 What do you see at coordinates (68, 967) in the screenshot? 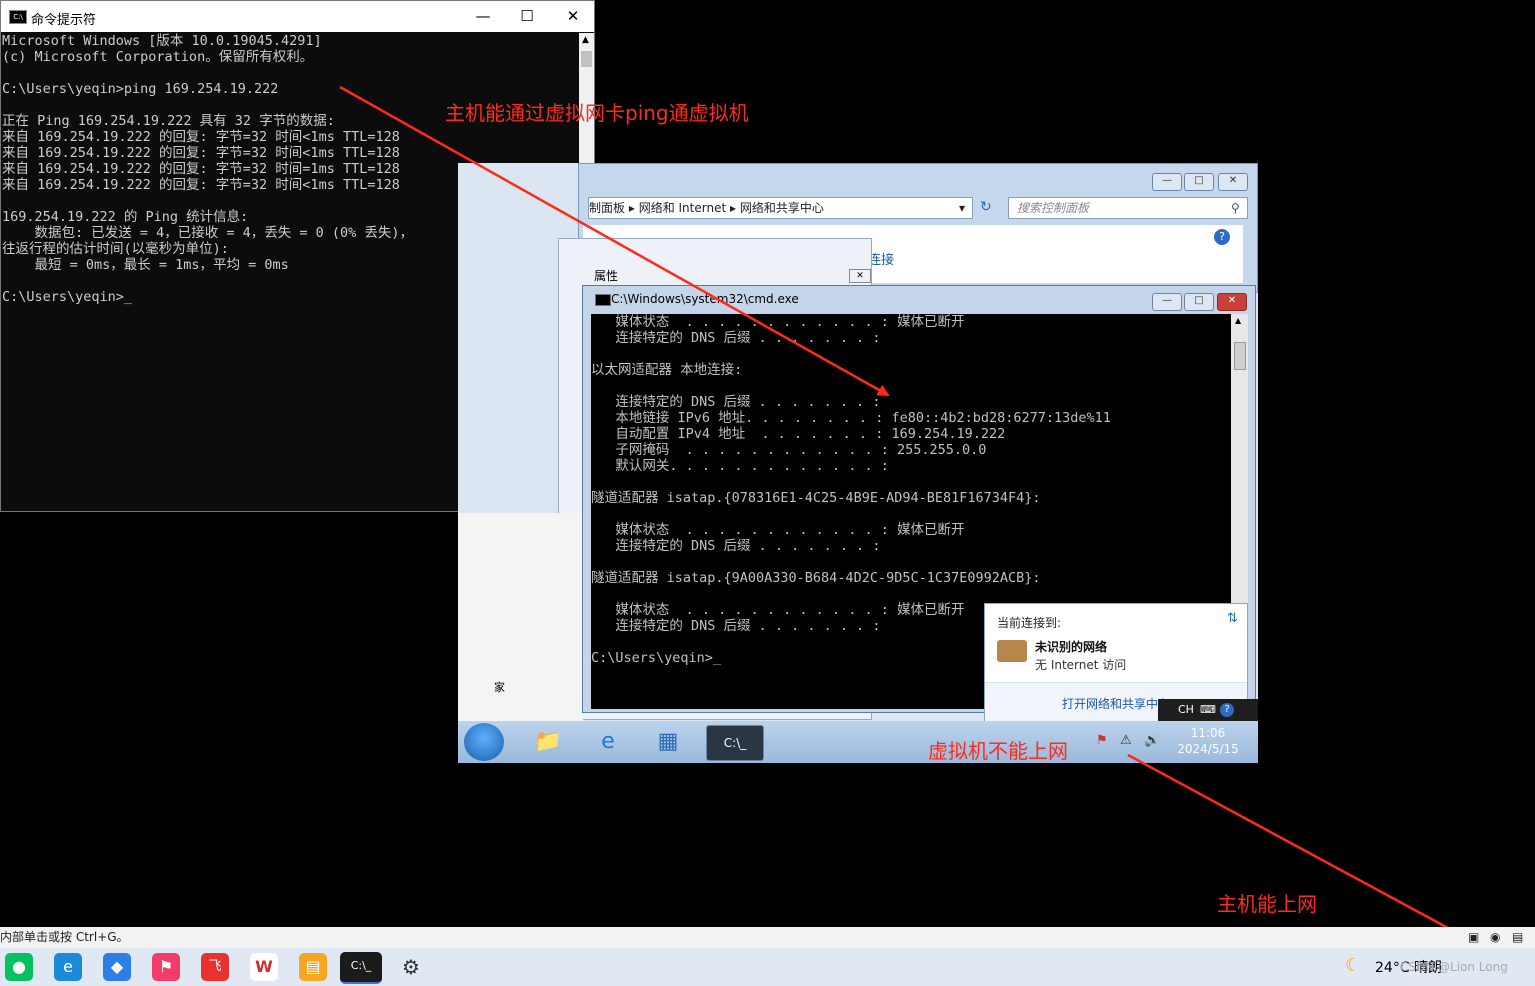
I see `edge-icon: e` at bounding box center [68, 967].